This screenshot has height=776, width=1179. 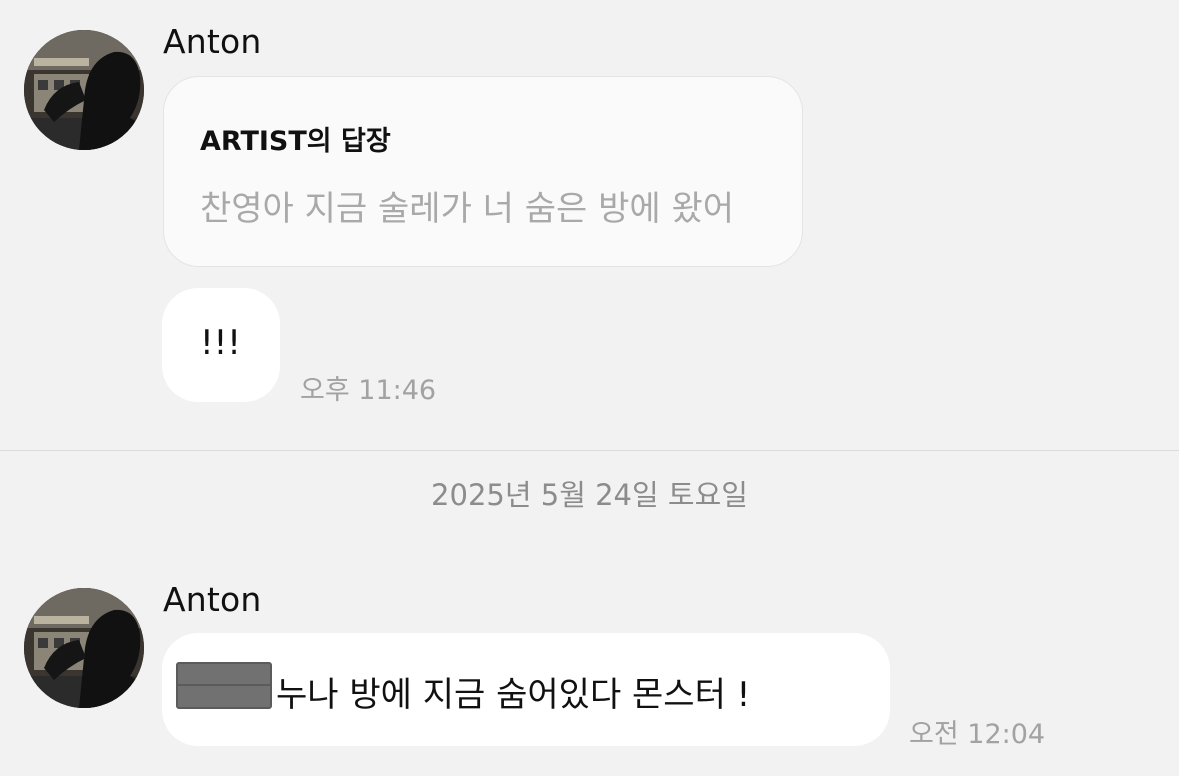 I want to click on message-timestamp: 오전 12:04, so click(x=977, y=734).